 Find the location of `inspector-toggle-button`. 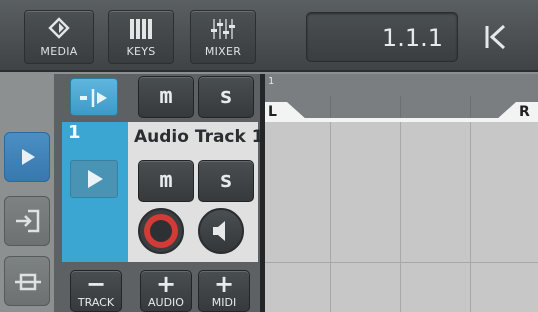

inspector-toggle-button is located at coordinates (27, 157).